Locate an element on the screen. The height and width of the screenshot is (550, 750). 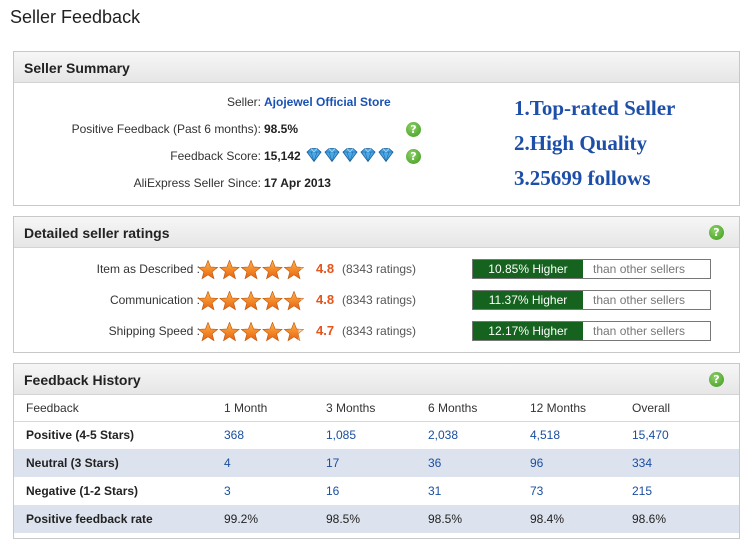
positive-feedback-row: Positive Feedback (Past 6 months): is located at coordinates (137, 129).